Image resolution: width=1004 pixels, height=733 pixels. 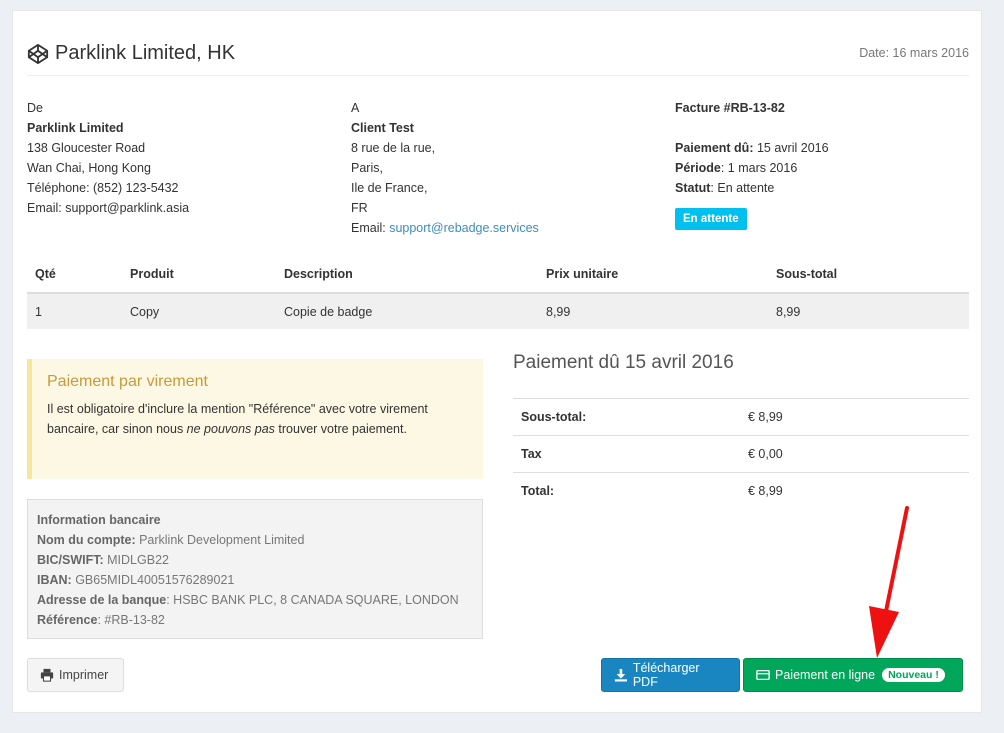 I want to click on bank-bic-label: BIC/SWIFT:, so click(x=70, y=560).